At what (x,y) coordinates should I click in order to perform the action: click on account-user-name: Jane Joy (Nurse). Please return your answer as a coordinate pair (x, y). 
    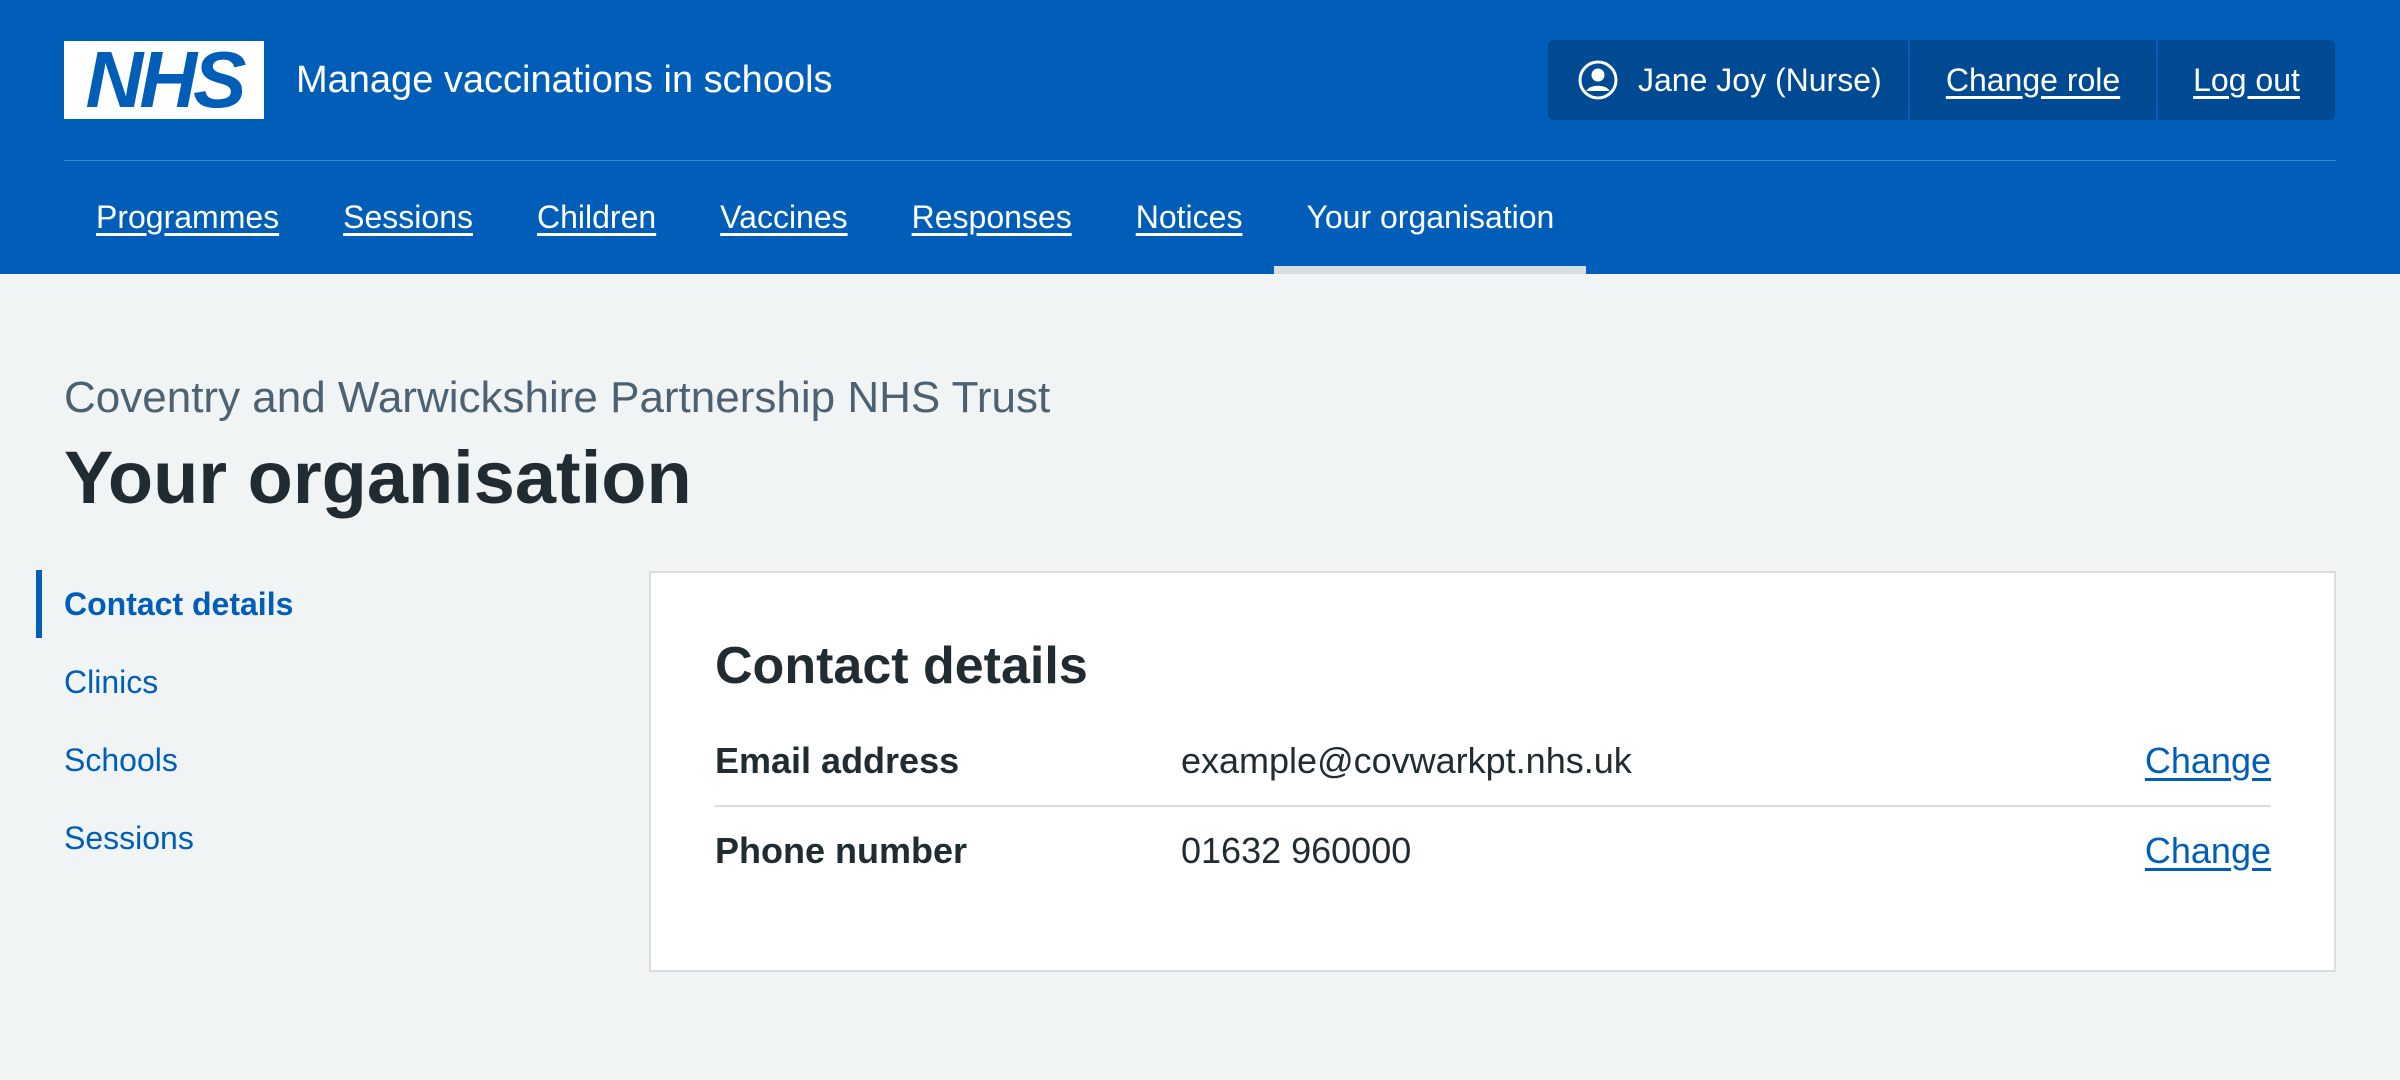
    Looking at the image, I should click on (1760, 79).